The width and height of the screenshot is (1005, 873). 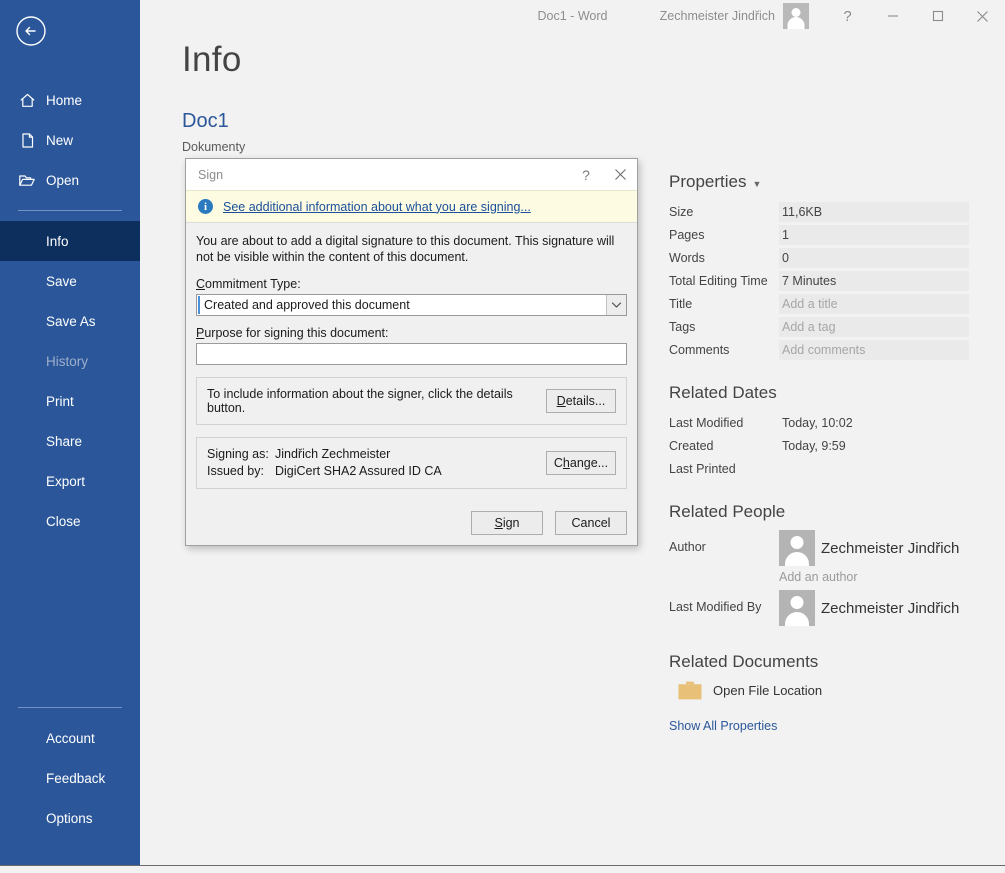 What do you see at coordinates (70, 241) in the screenshot?
I see `sidebar-item-info: Info` at bounding box center [70, 241].